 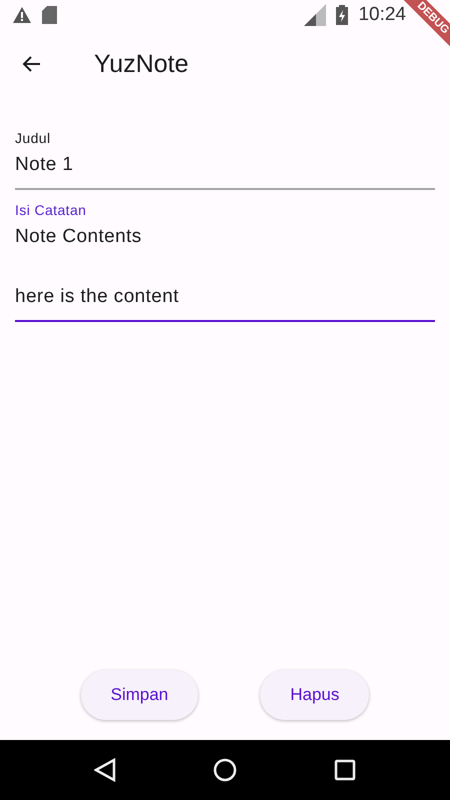 What do you see at coordinates (315, 695) in the screenshot?
I see `delete-button: Hapus` at bounding box center [315, 695].